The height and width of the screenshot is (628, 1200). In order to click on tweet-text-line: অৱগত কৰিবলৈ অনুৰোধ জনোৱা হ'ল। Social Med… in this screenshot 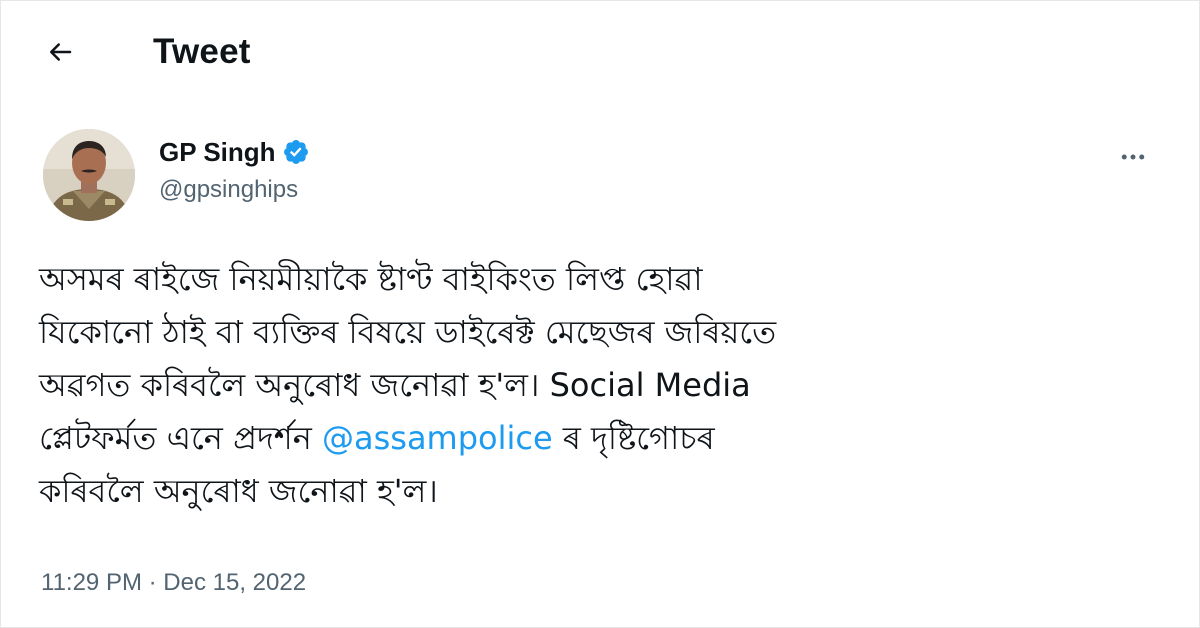, I will do `click(395, 385)`.